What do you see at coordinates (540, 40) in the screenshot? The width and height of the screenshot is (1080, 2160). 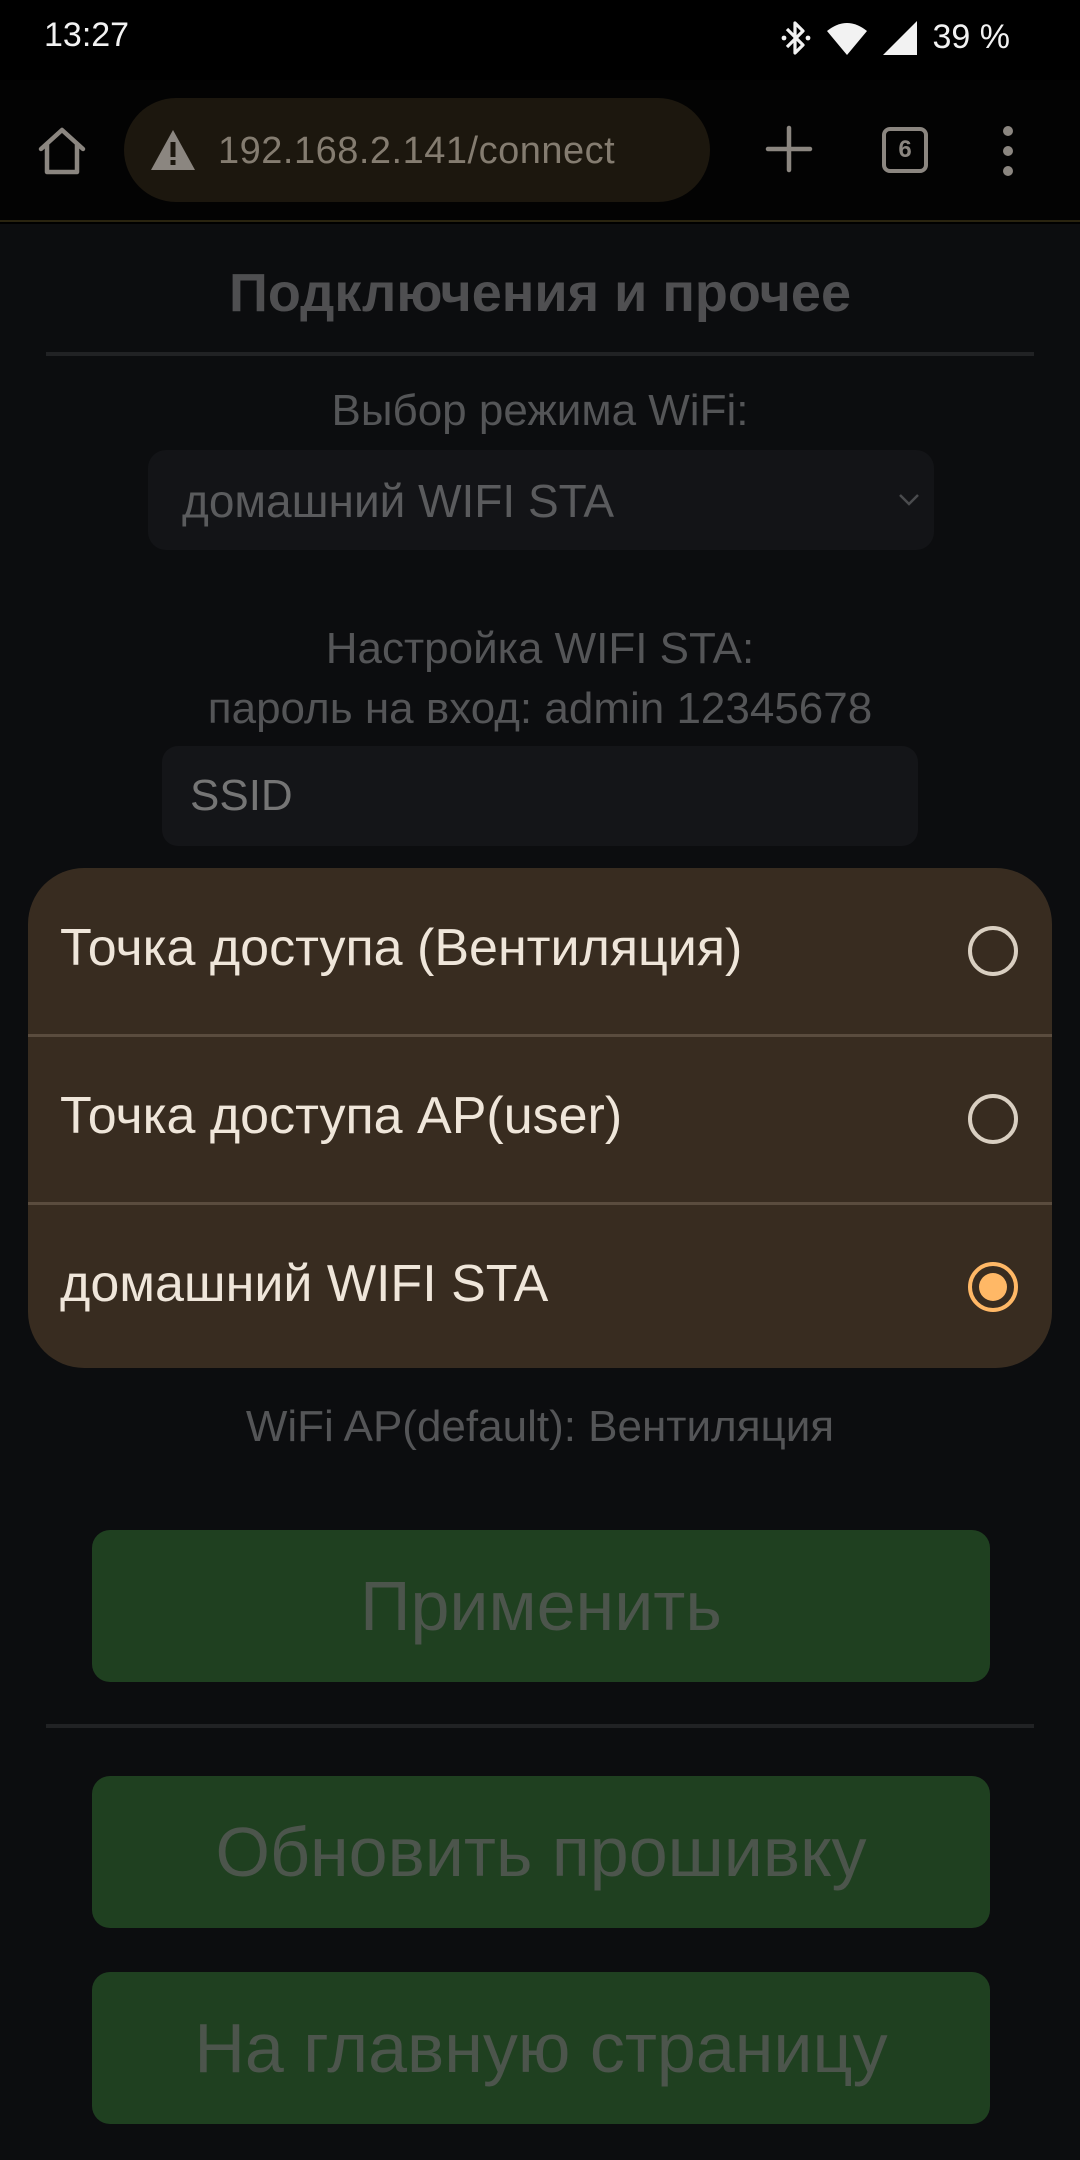 I see `status-bar: 13:27 39 %` at bounding box center [540, 40].